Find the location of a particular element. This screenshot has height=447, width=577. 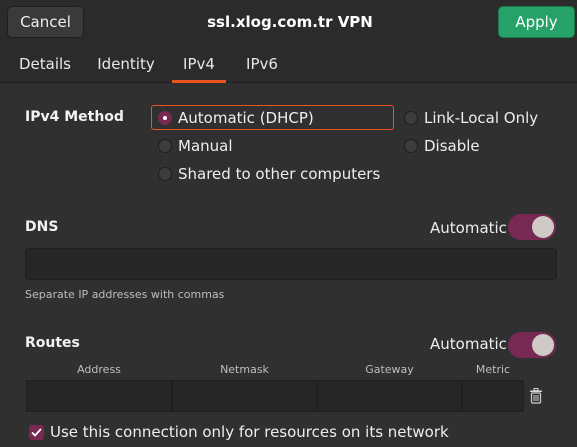

radio-disable: Disable is located at coordinates (442, 146).